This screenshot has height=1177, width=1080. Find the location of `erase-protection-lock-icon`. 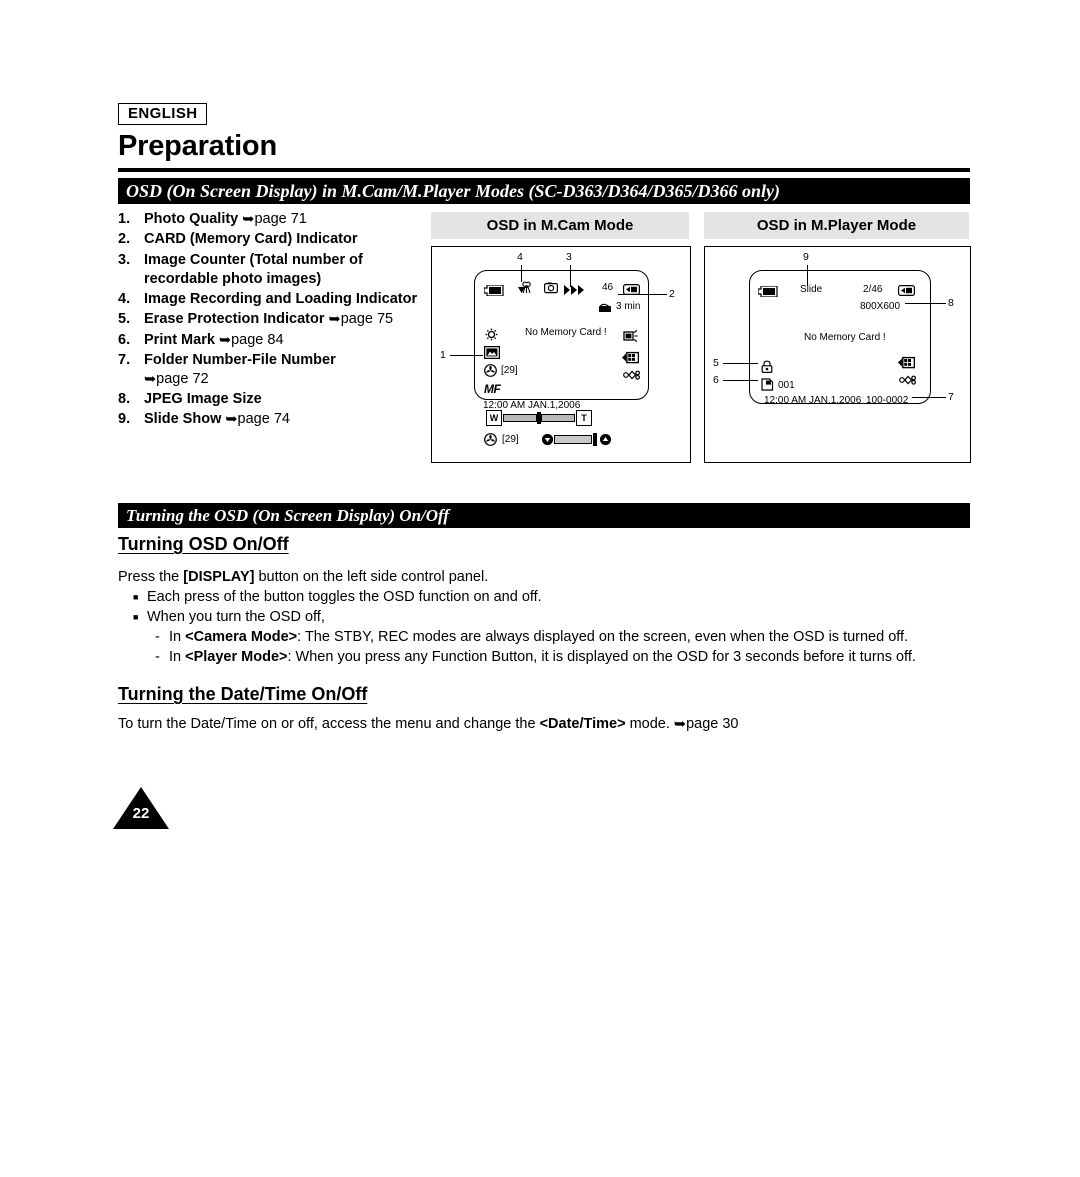

erase-protection-lock-icon is located at coordinates (767, 369).